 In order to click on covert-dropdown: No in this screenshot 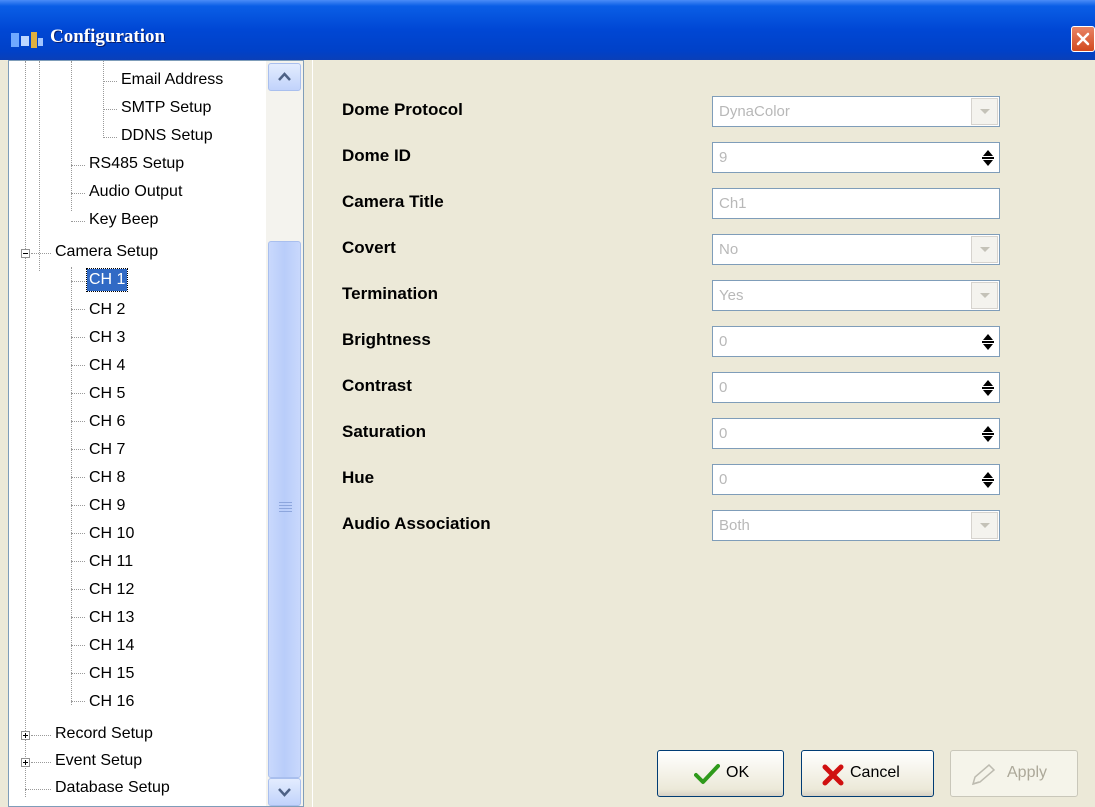, I will do `click(856, 249)`.